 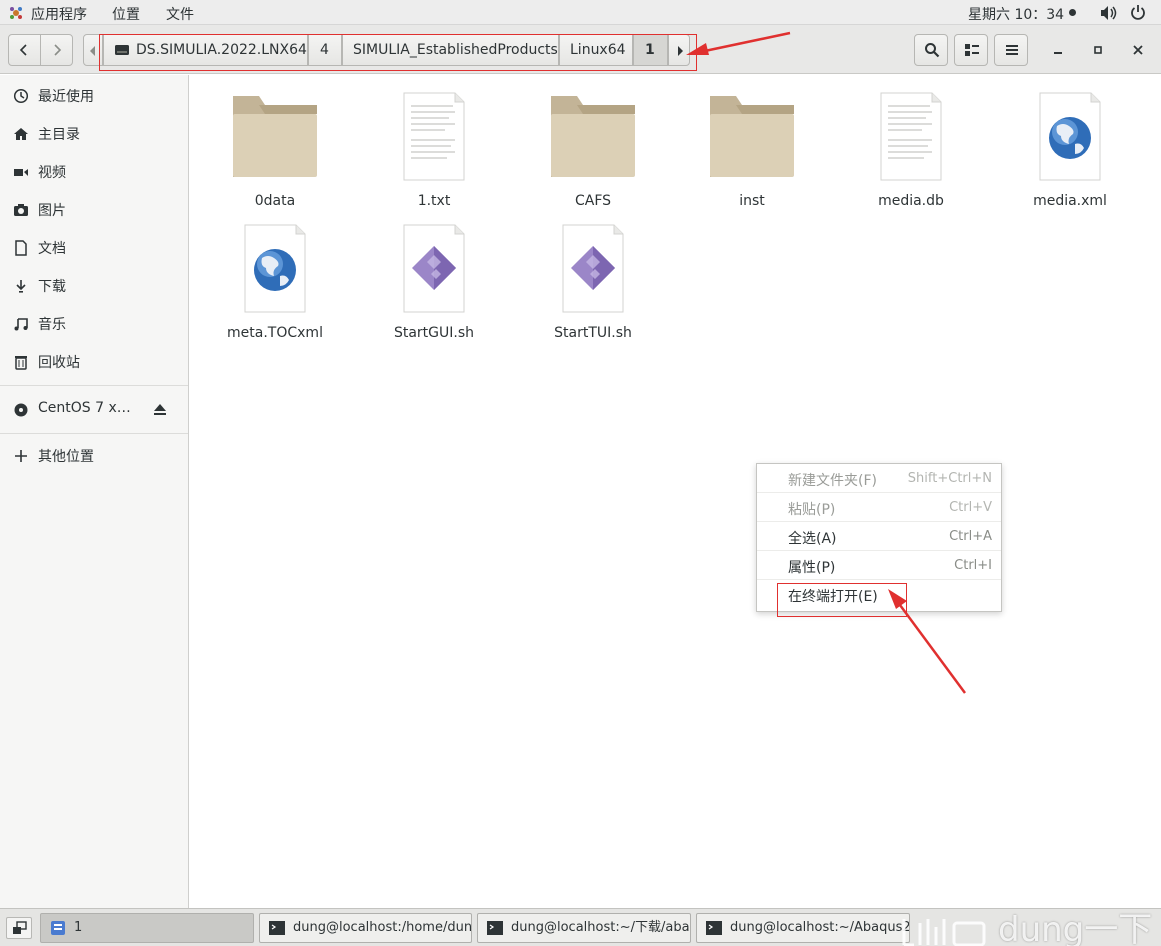 I want to click on sidebar-item-other-locations: 其他位置, so click(x=94, y=455).